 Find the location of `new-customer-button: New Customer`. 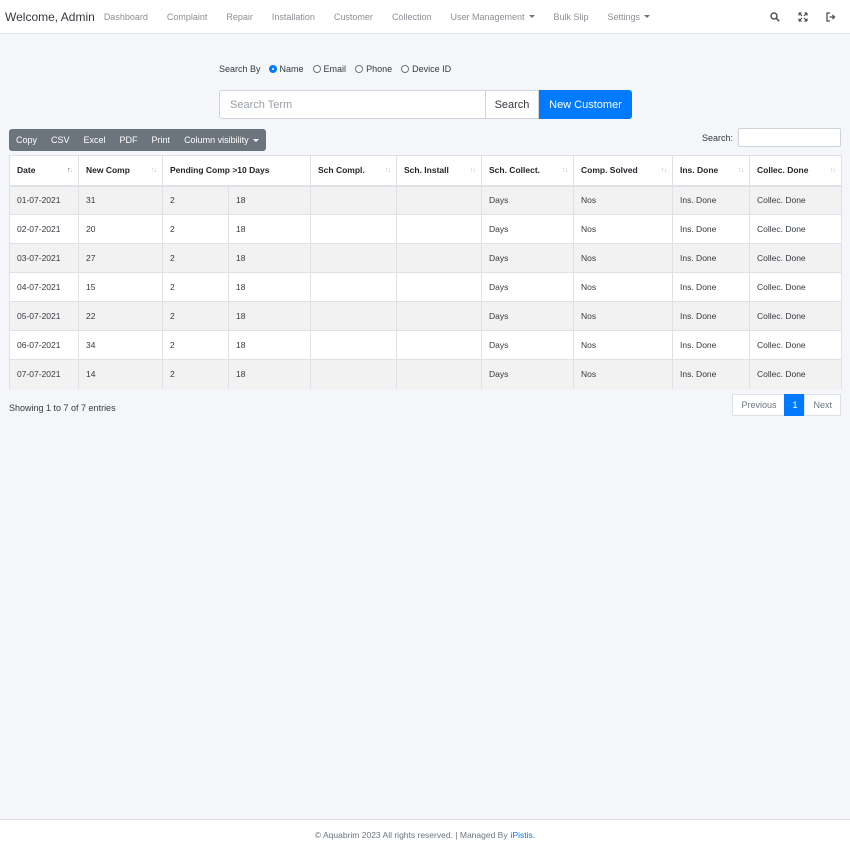

new-customer-button: New Customer is located at coordinates (585, 104).